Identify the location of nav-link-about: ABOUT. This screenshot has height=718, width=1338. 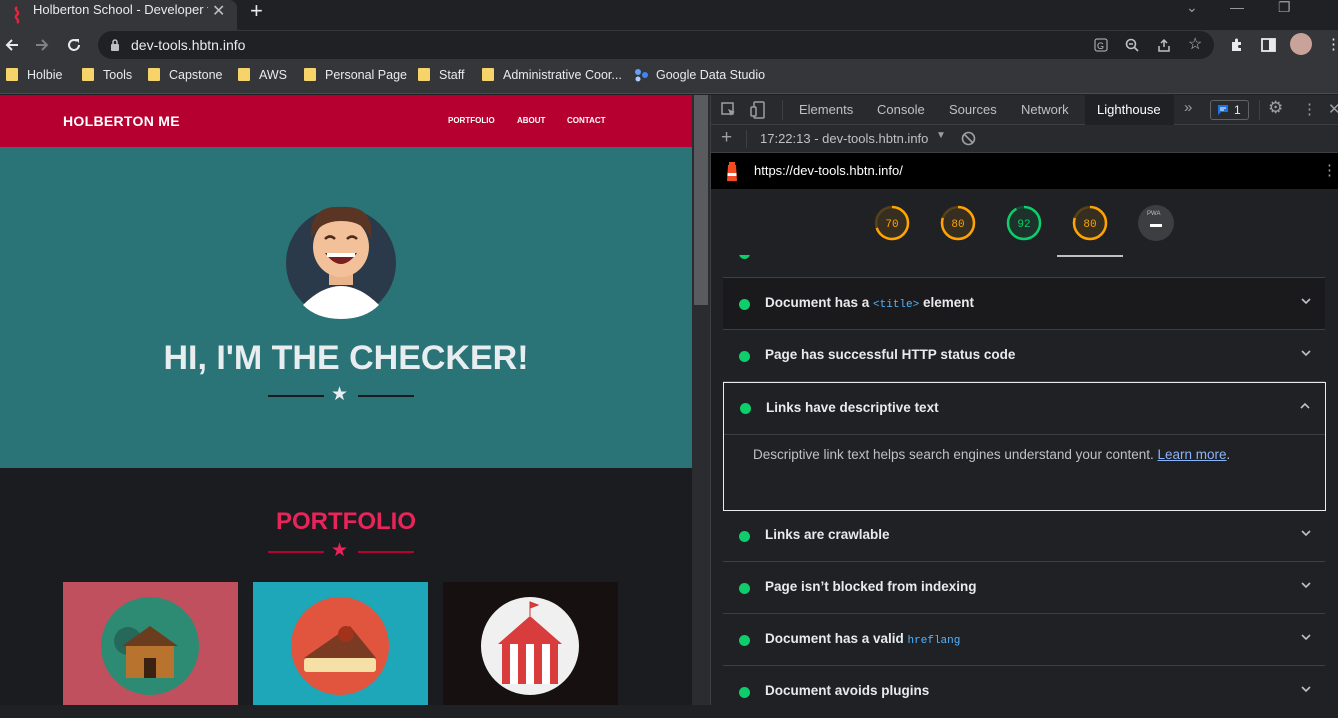
(531, 120).